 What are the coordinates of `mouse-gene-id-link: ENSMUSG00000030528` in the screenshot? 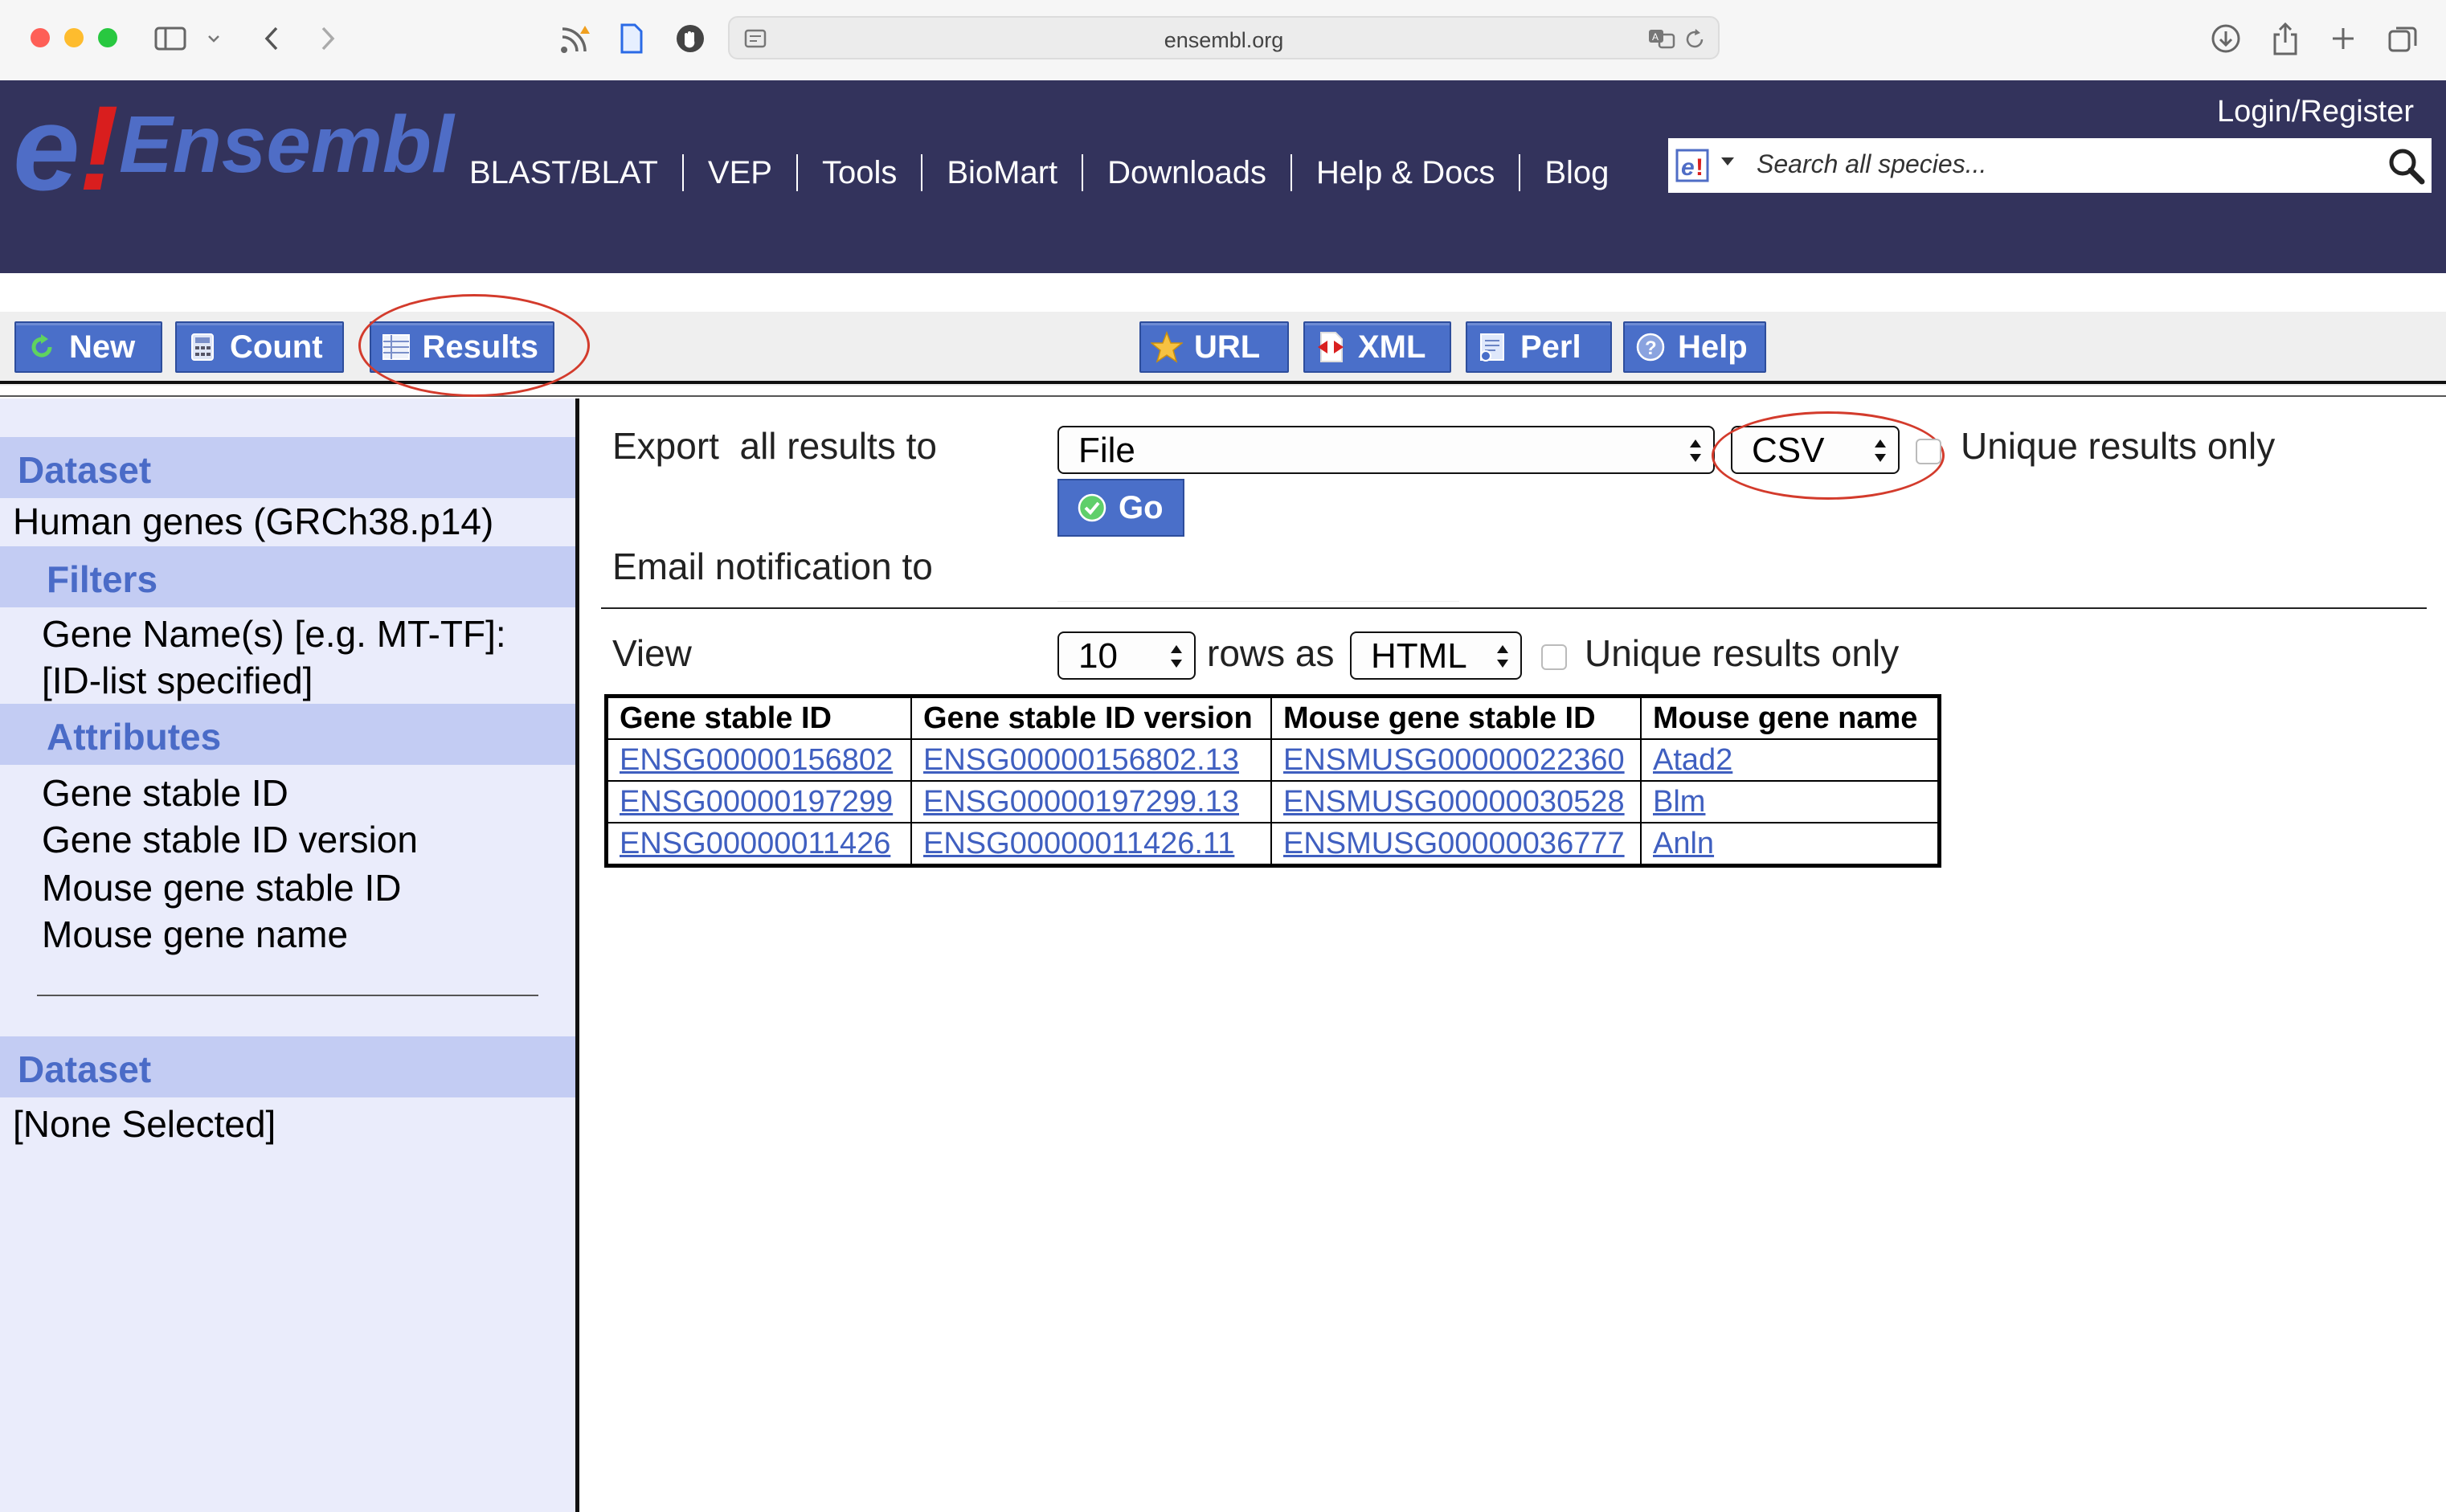 It's located at (1456, 801).